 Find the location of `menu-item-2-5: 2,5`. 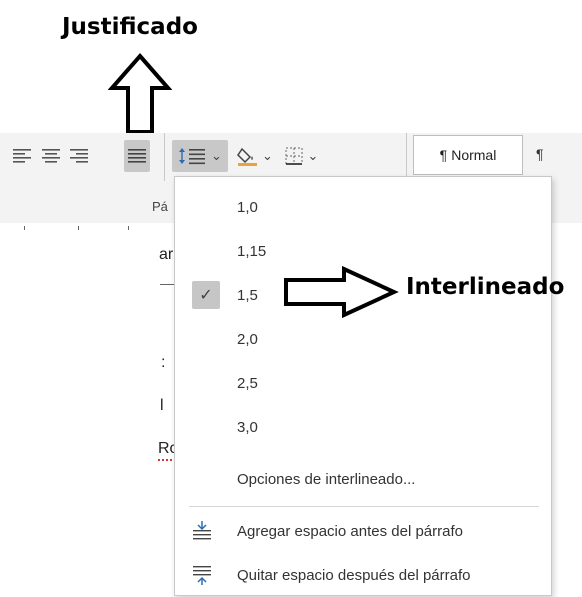

menu-item-2-5: 2,5 is located at coordinates (363, 383).